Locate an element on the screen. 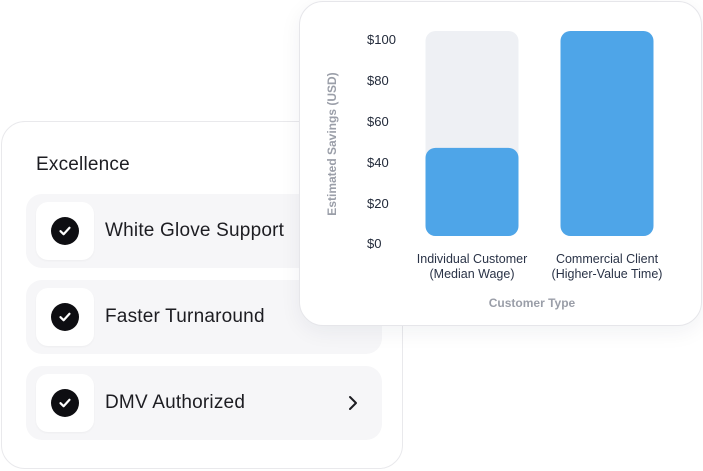 The width and height of the screenshot is (703, 471). y-tick-label: $0 is located at coordinates (374, 243).